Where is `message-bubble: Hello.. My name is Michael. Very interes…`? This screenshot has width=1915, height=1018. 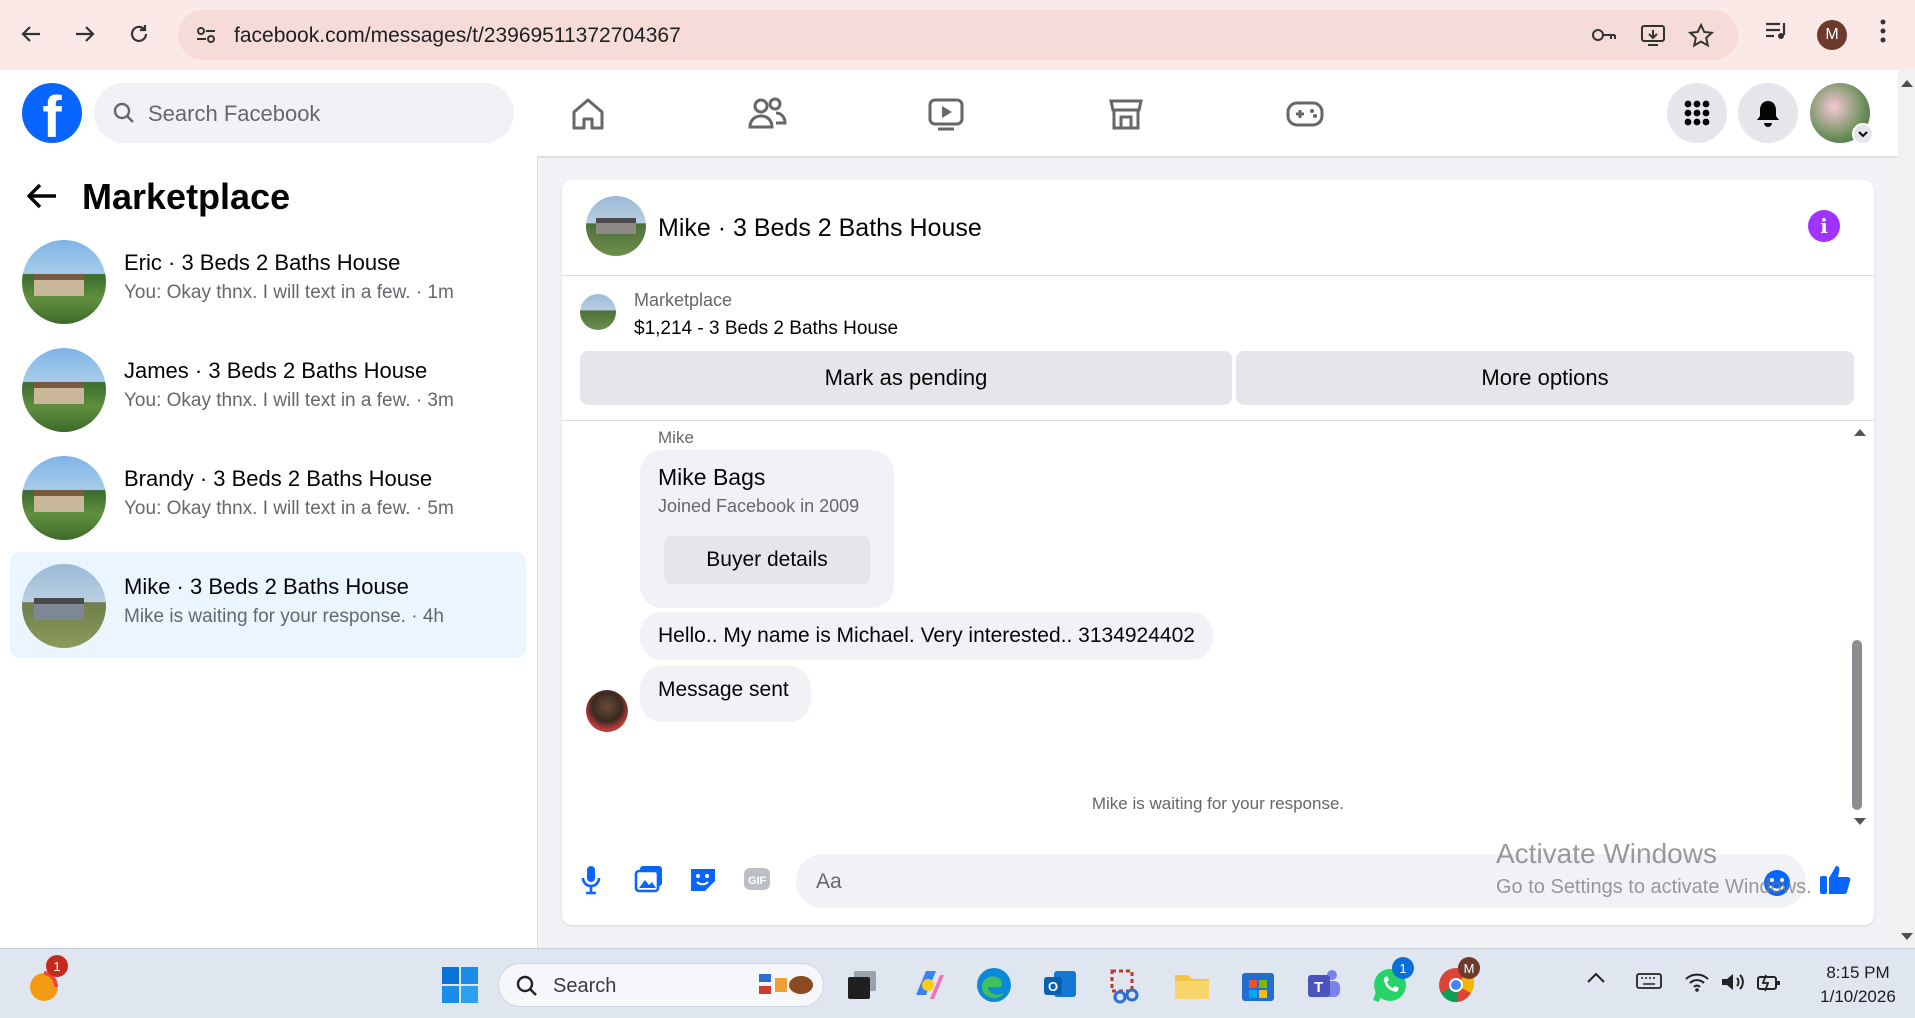
message-bubble: Hello.. My name is Michael. Very interes… is located at coordinates (926, 636).